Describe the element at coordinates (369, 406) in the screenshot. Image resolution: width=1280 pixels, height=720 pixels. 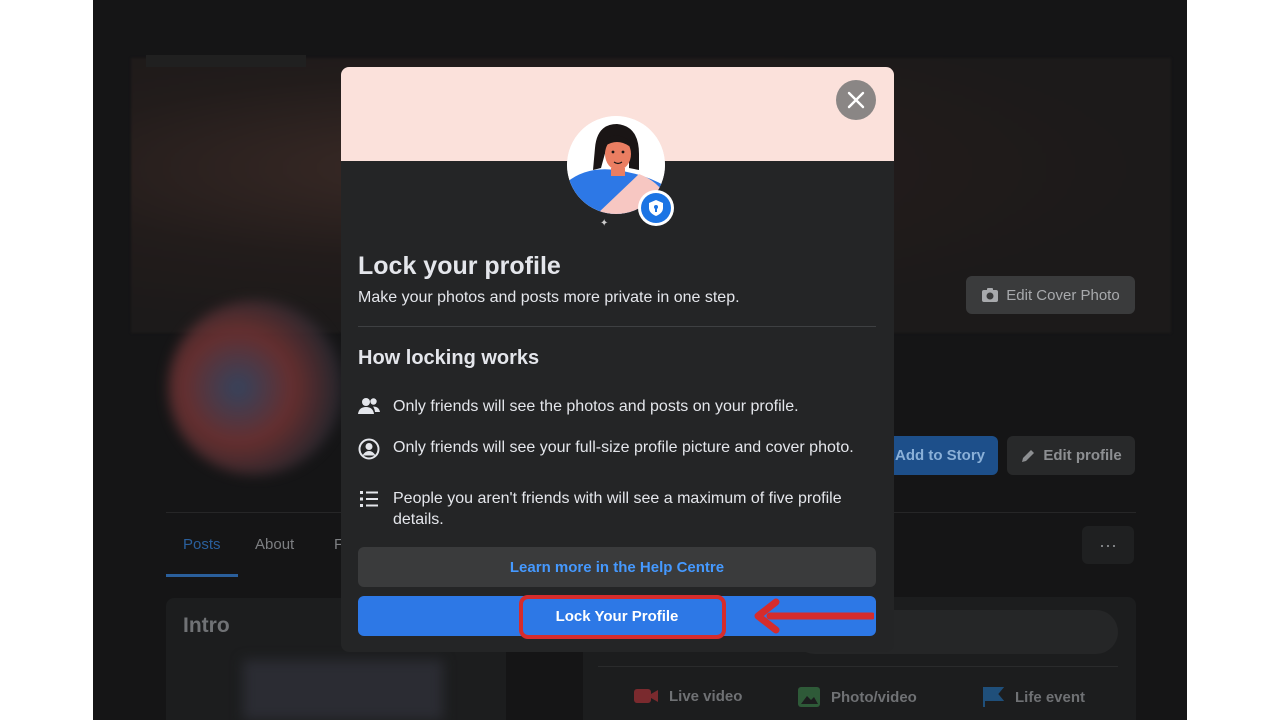
I see `friends-icon` at that location.